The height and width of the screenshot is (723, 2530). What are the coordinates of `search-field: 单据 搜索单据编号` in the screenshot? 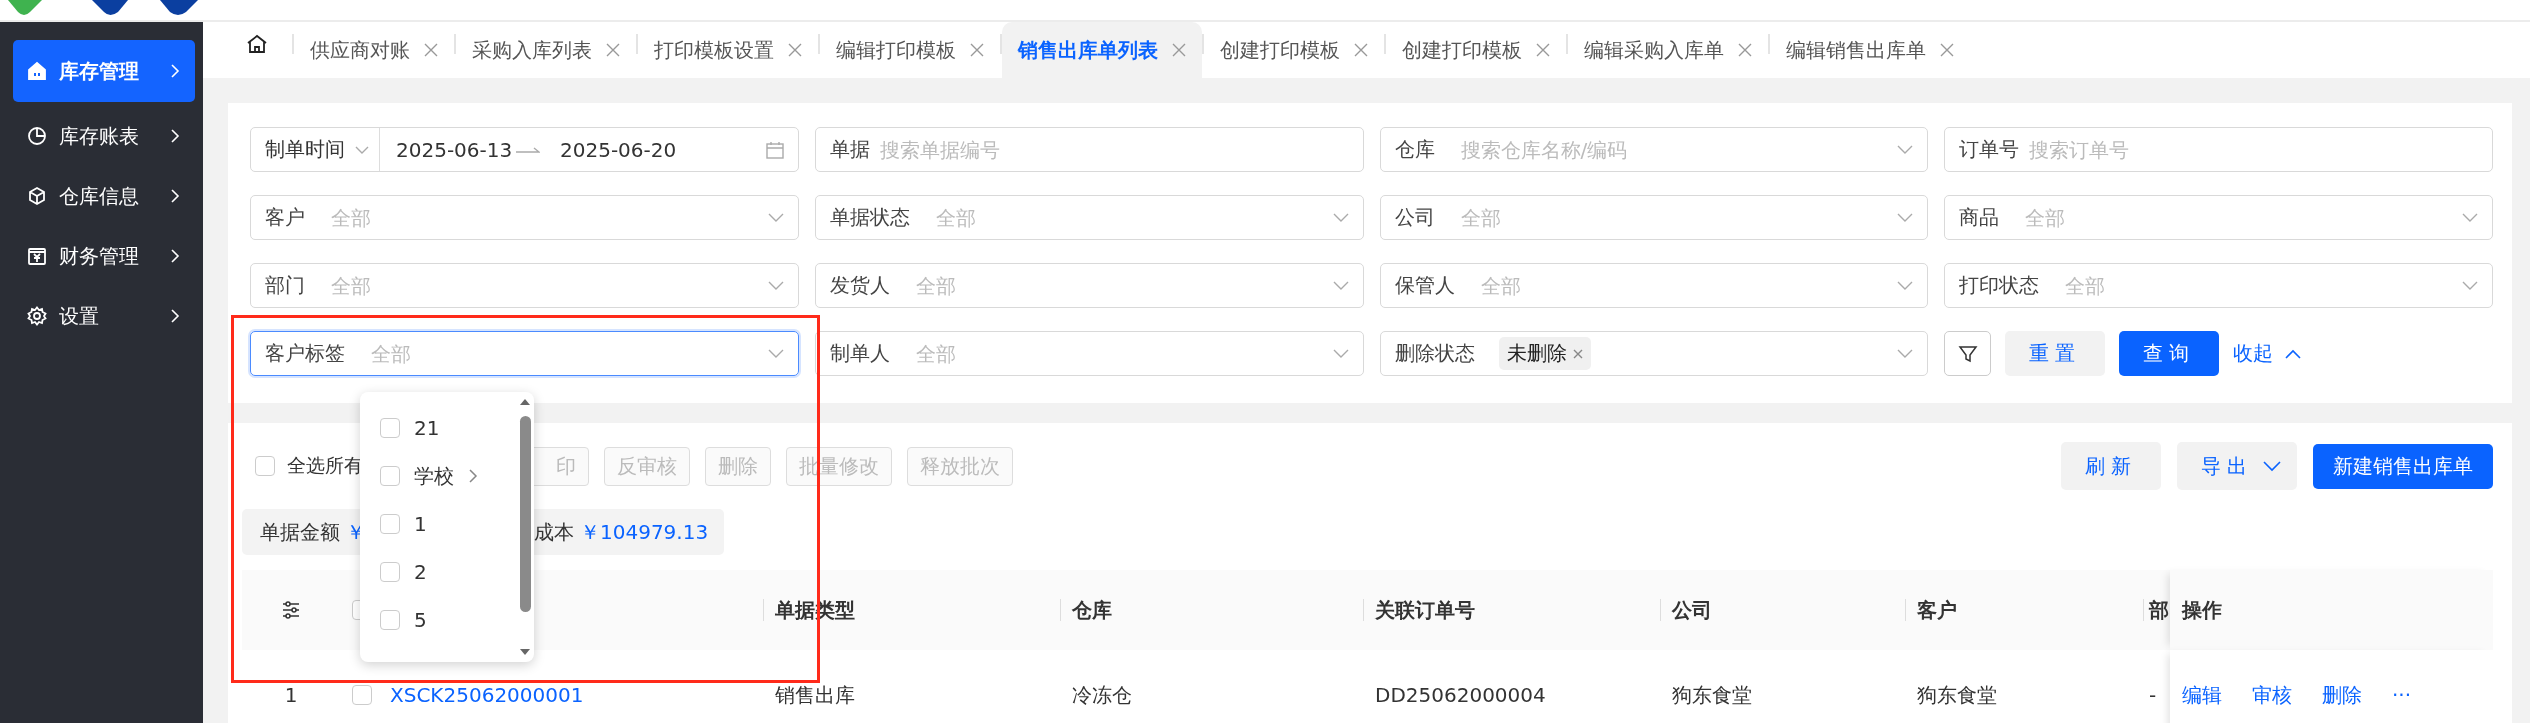 It's located at (1089, 149).